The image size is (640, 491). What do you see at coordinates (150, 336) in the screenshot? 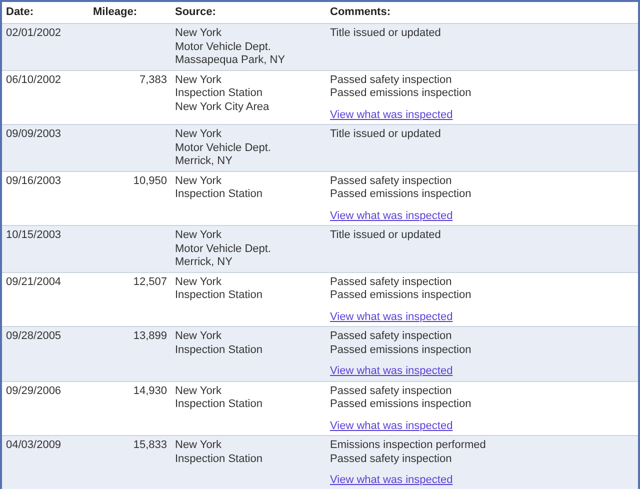
I see `mileage-cell: 13,899` at bounding box center [150, 336].